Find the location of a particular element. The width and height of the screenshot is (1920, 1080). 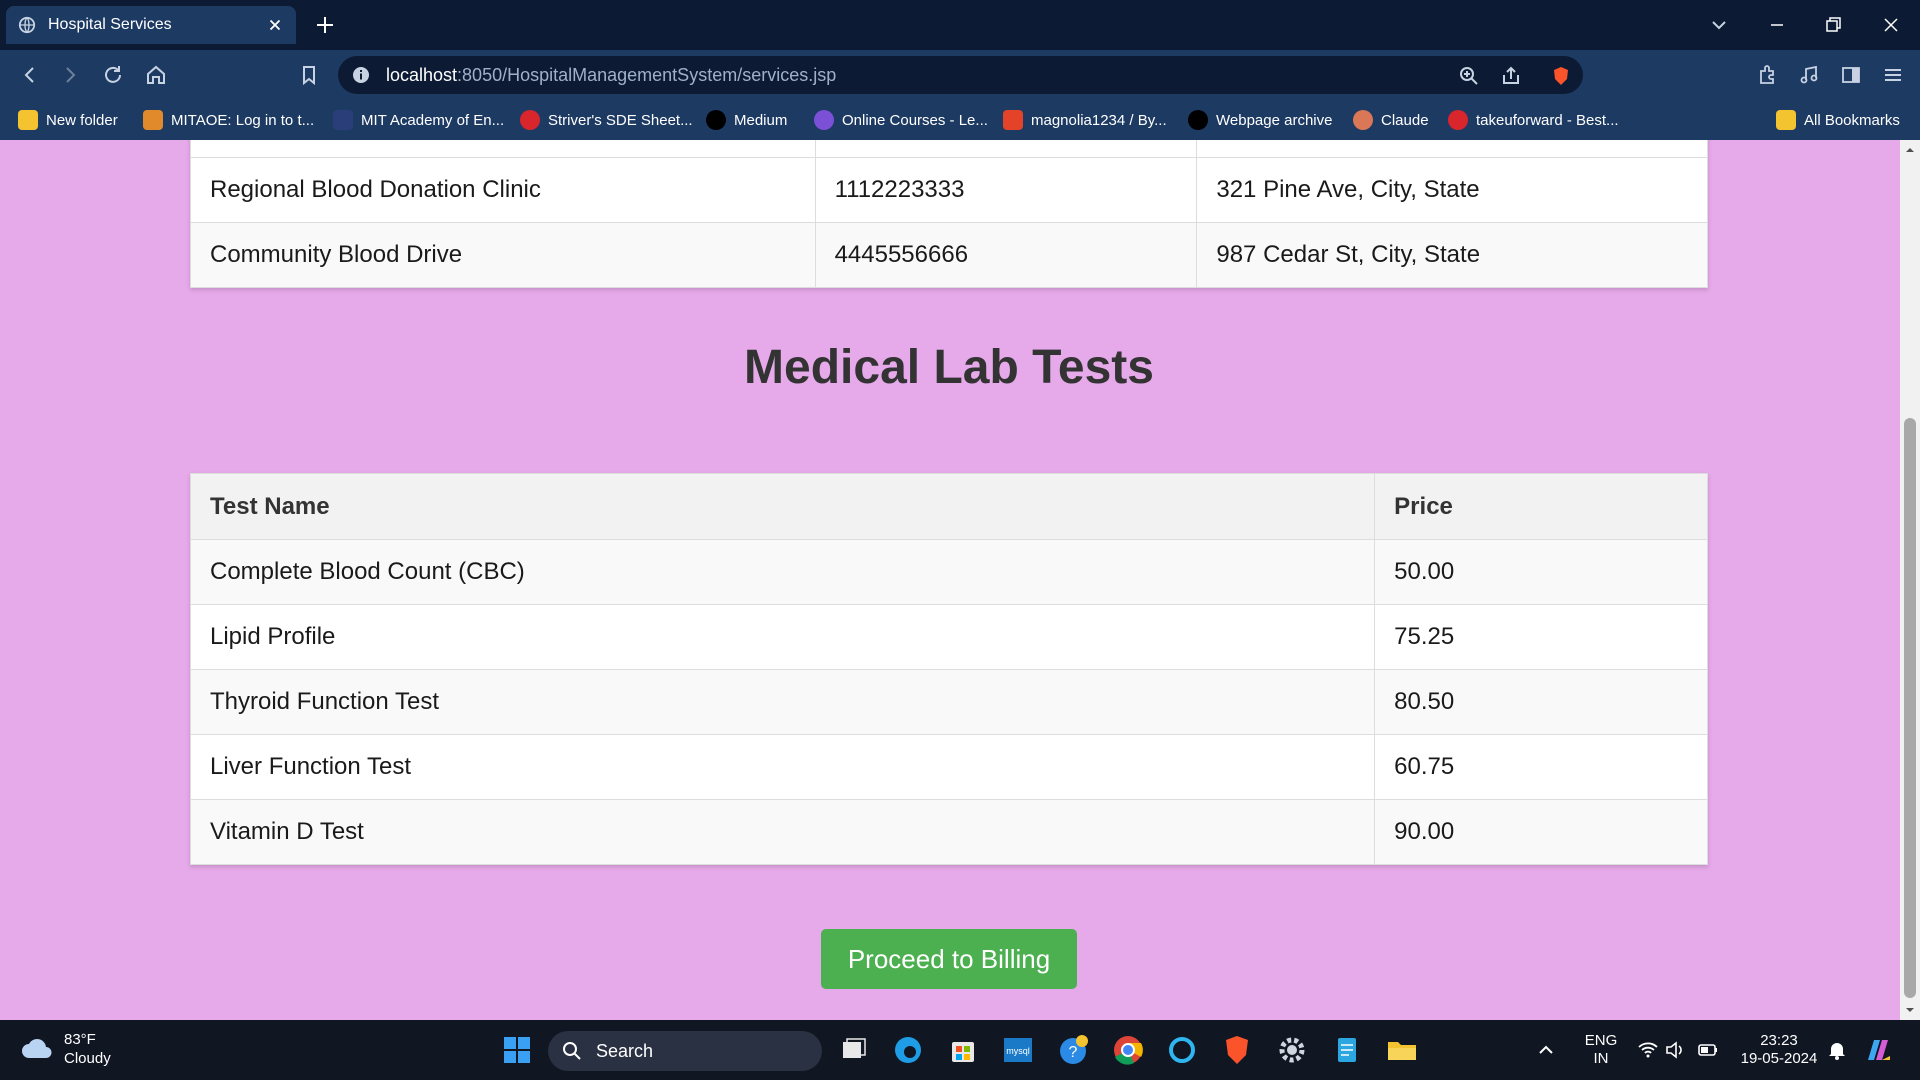

table-row: Lipid Profile 75.25 is located at coordinates (948, 637).